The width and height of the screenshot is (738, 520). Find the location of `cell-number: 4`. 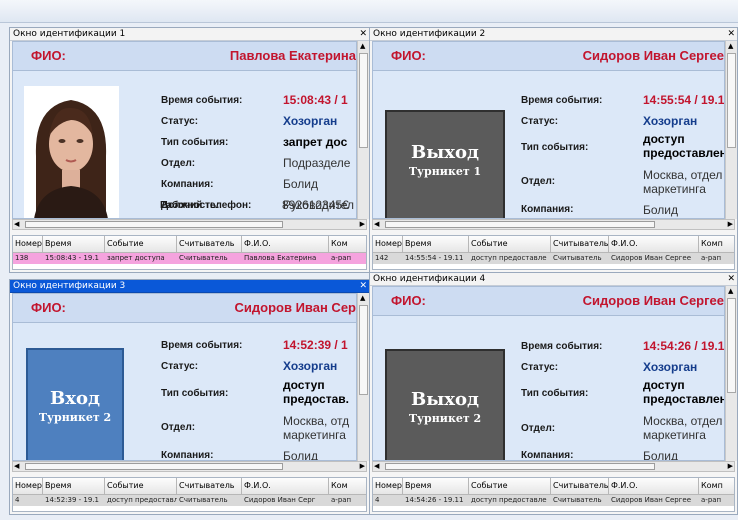

cell-number: 4 is located at coordinates (377, 500).